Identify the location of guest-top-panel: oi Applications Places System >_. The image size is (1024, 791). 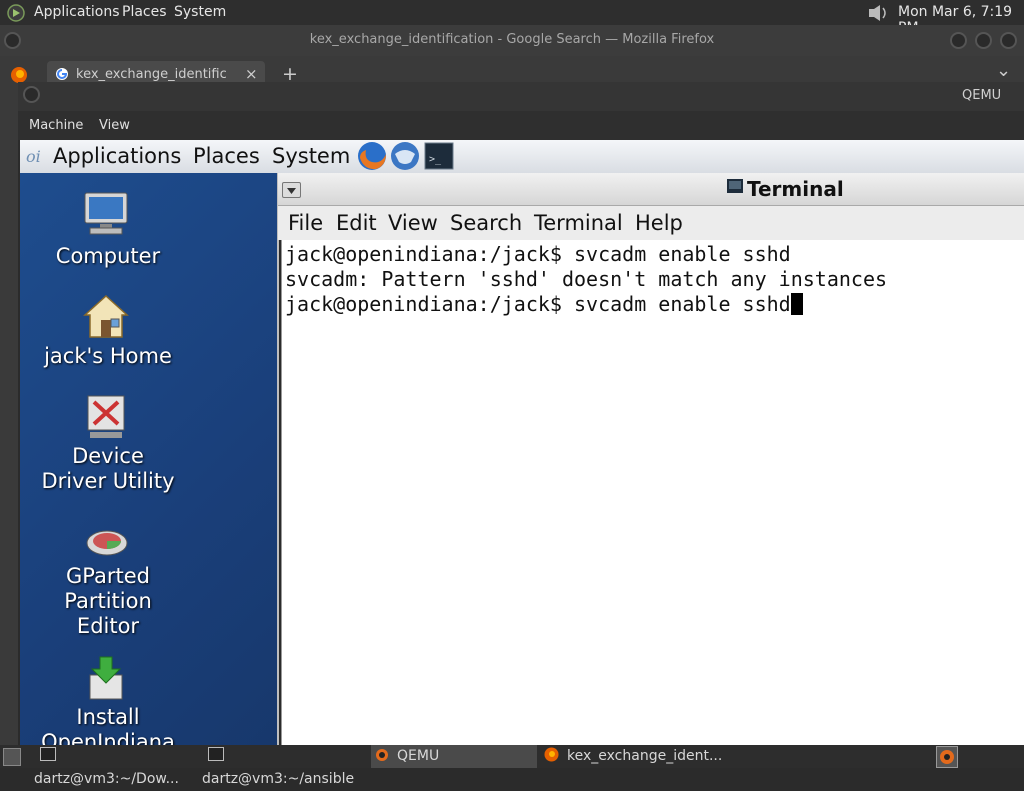
(522, 157).